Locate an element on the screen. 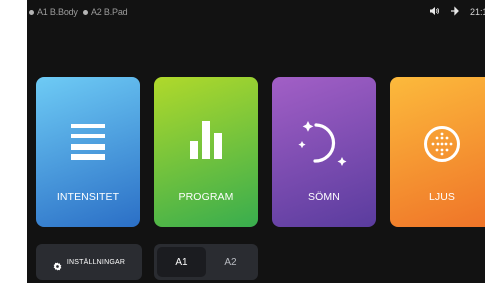 The height and width of the screenshot is (283, 485). settings-button: INSTÄLLNINGAR is located at coordinates (89, 262).